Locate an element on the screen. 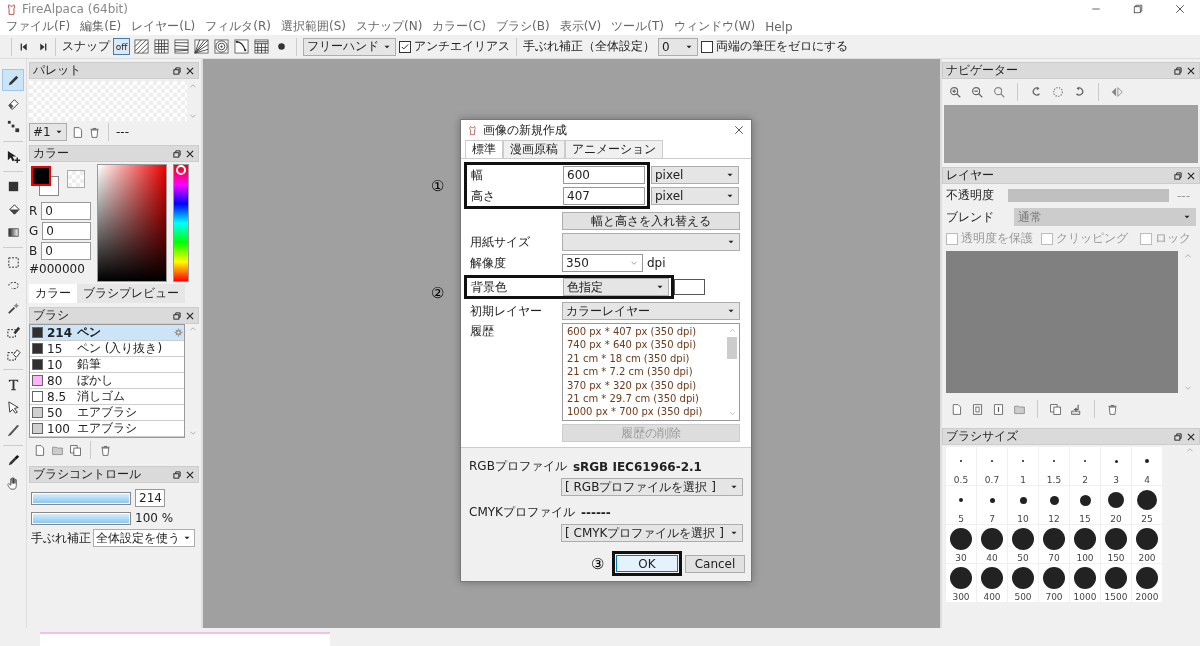  cancel-button: Cancel is located at coordinates (715, 563).